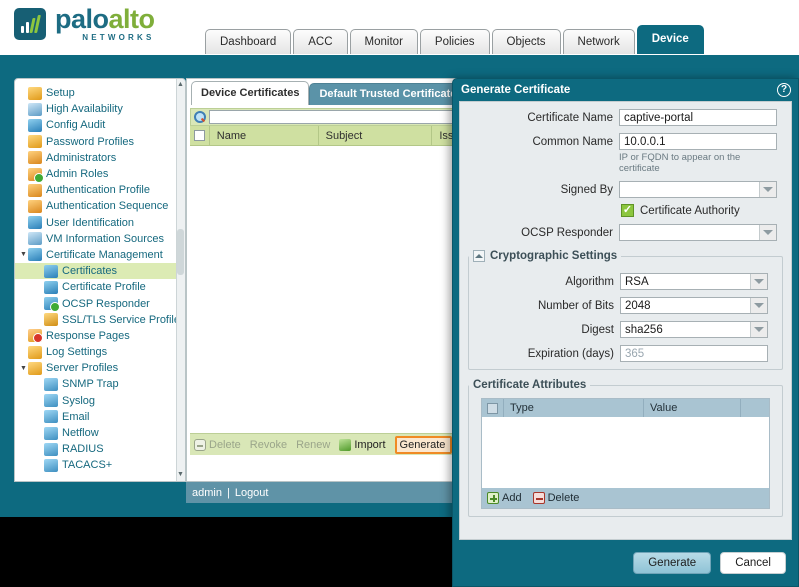  I want to click on attributes-select-all-checkbox, so click(493, 408).